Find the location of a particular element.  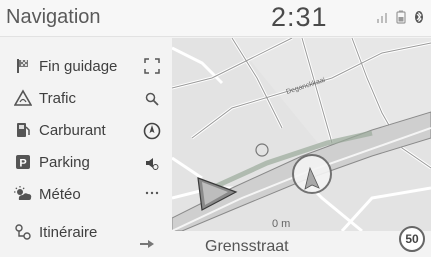

menu-item-label: Trafic is located at coordinates (57, 98).